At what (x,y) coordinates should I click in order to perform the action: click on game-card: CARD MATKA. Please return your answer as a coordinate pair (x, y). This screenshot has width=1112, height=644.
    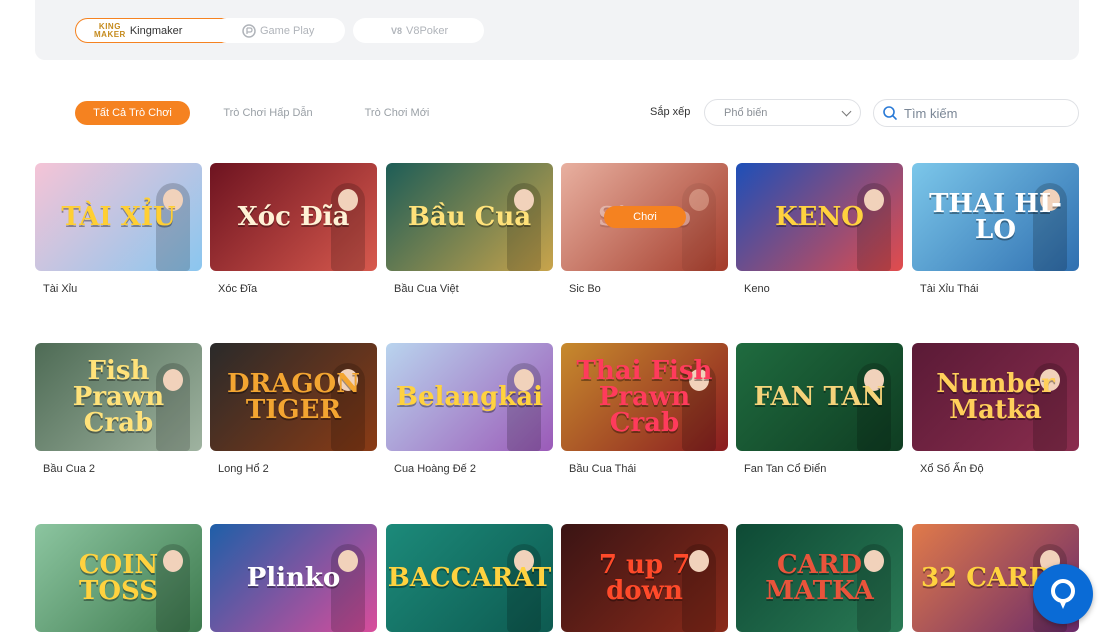
    Looking at the image, I should click on (819, 584).